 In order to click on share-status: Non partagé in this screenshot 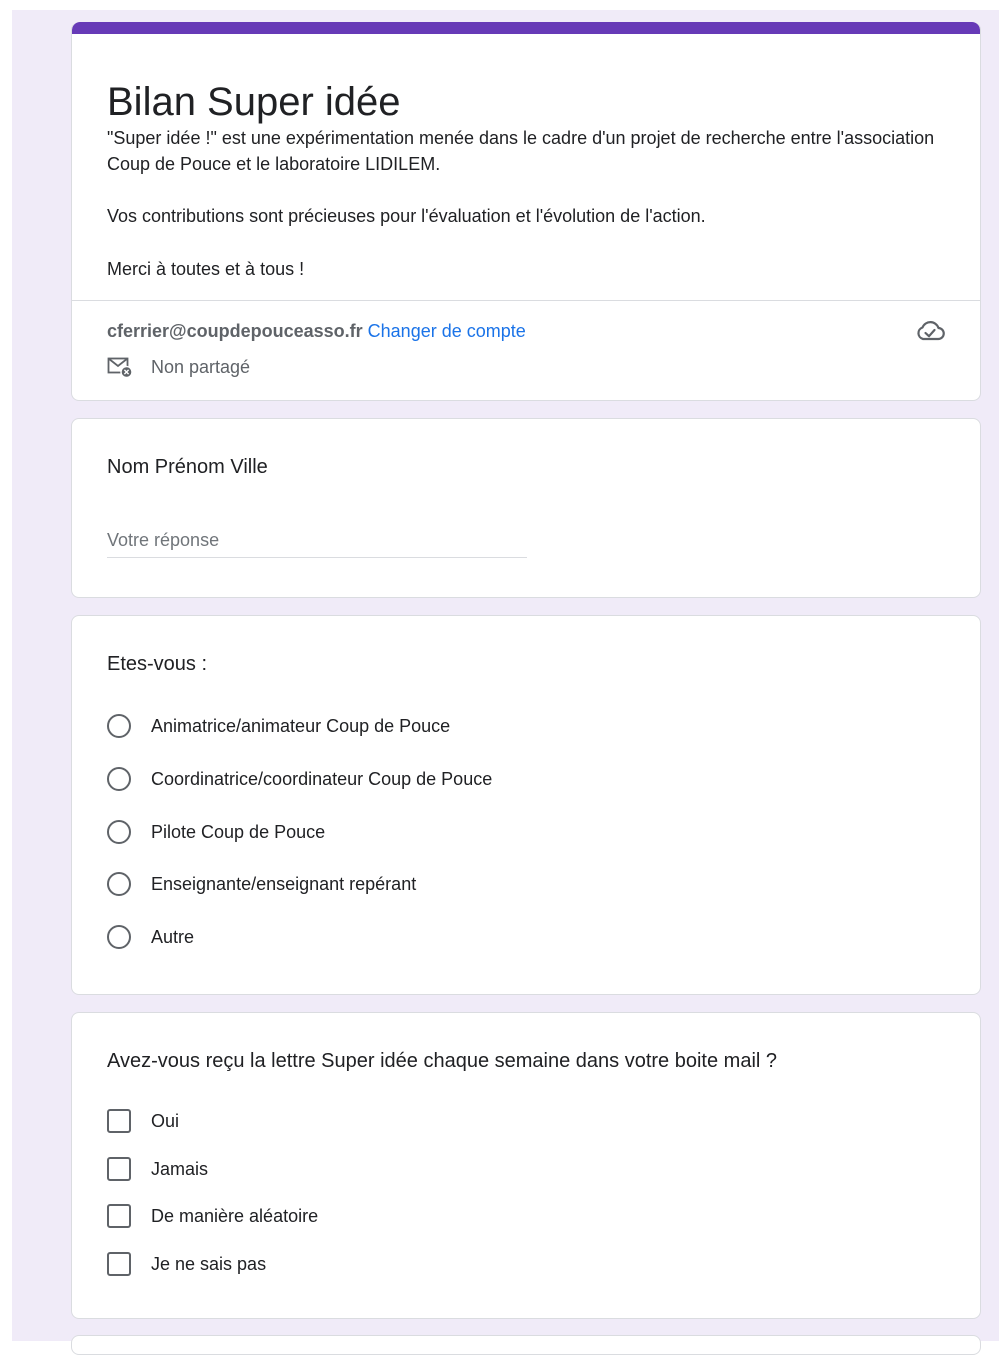, I will do `click(178, 367)`.